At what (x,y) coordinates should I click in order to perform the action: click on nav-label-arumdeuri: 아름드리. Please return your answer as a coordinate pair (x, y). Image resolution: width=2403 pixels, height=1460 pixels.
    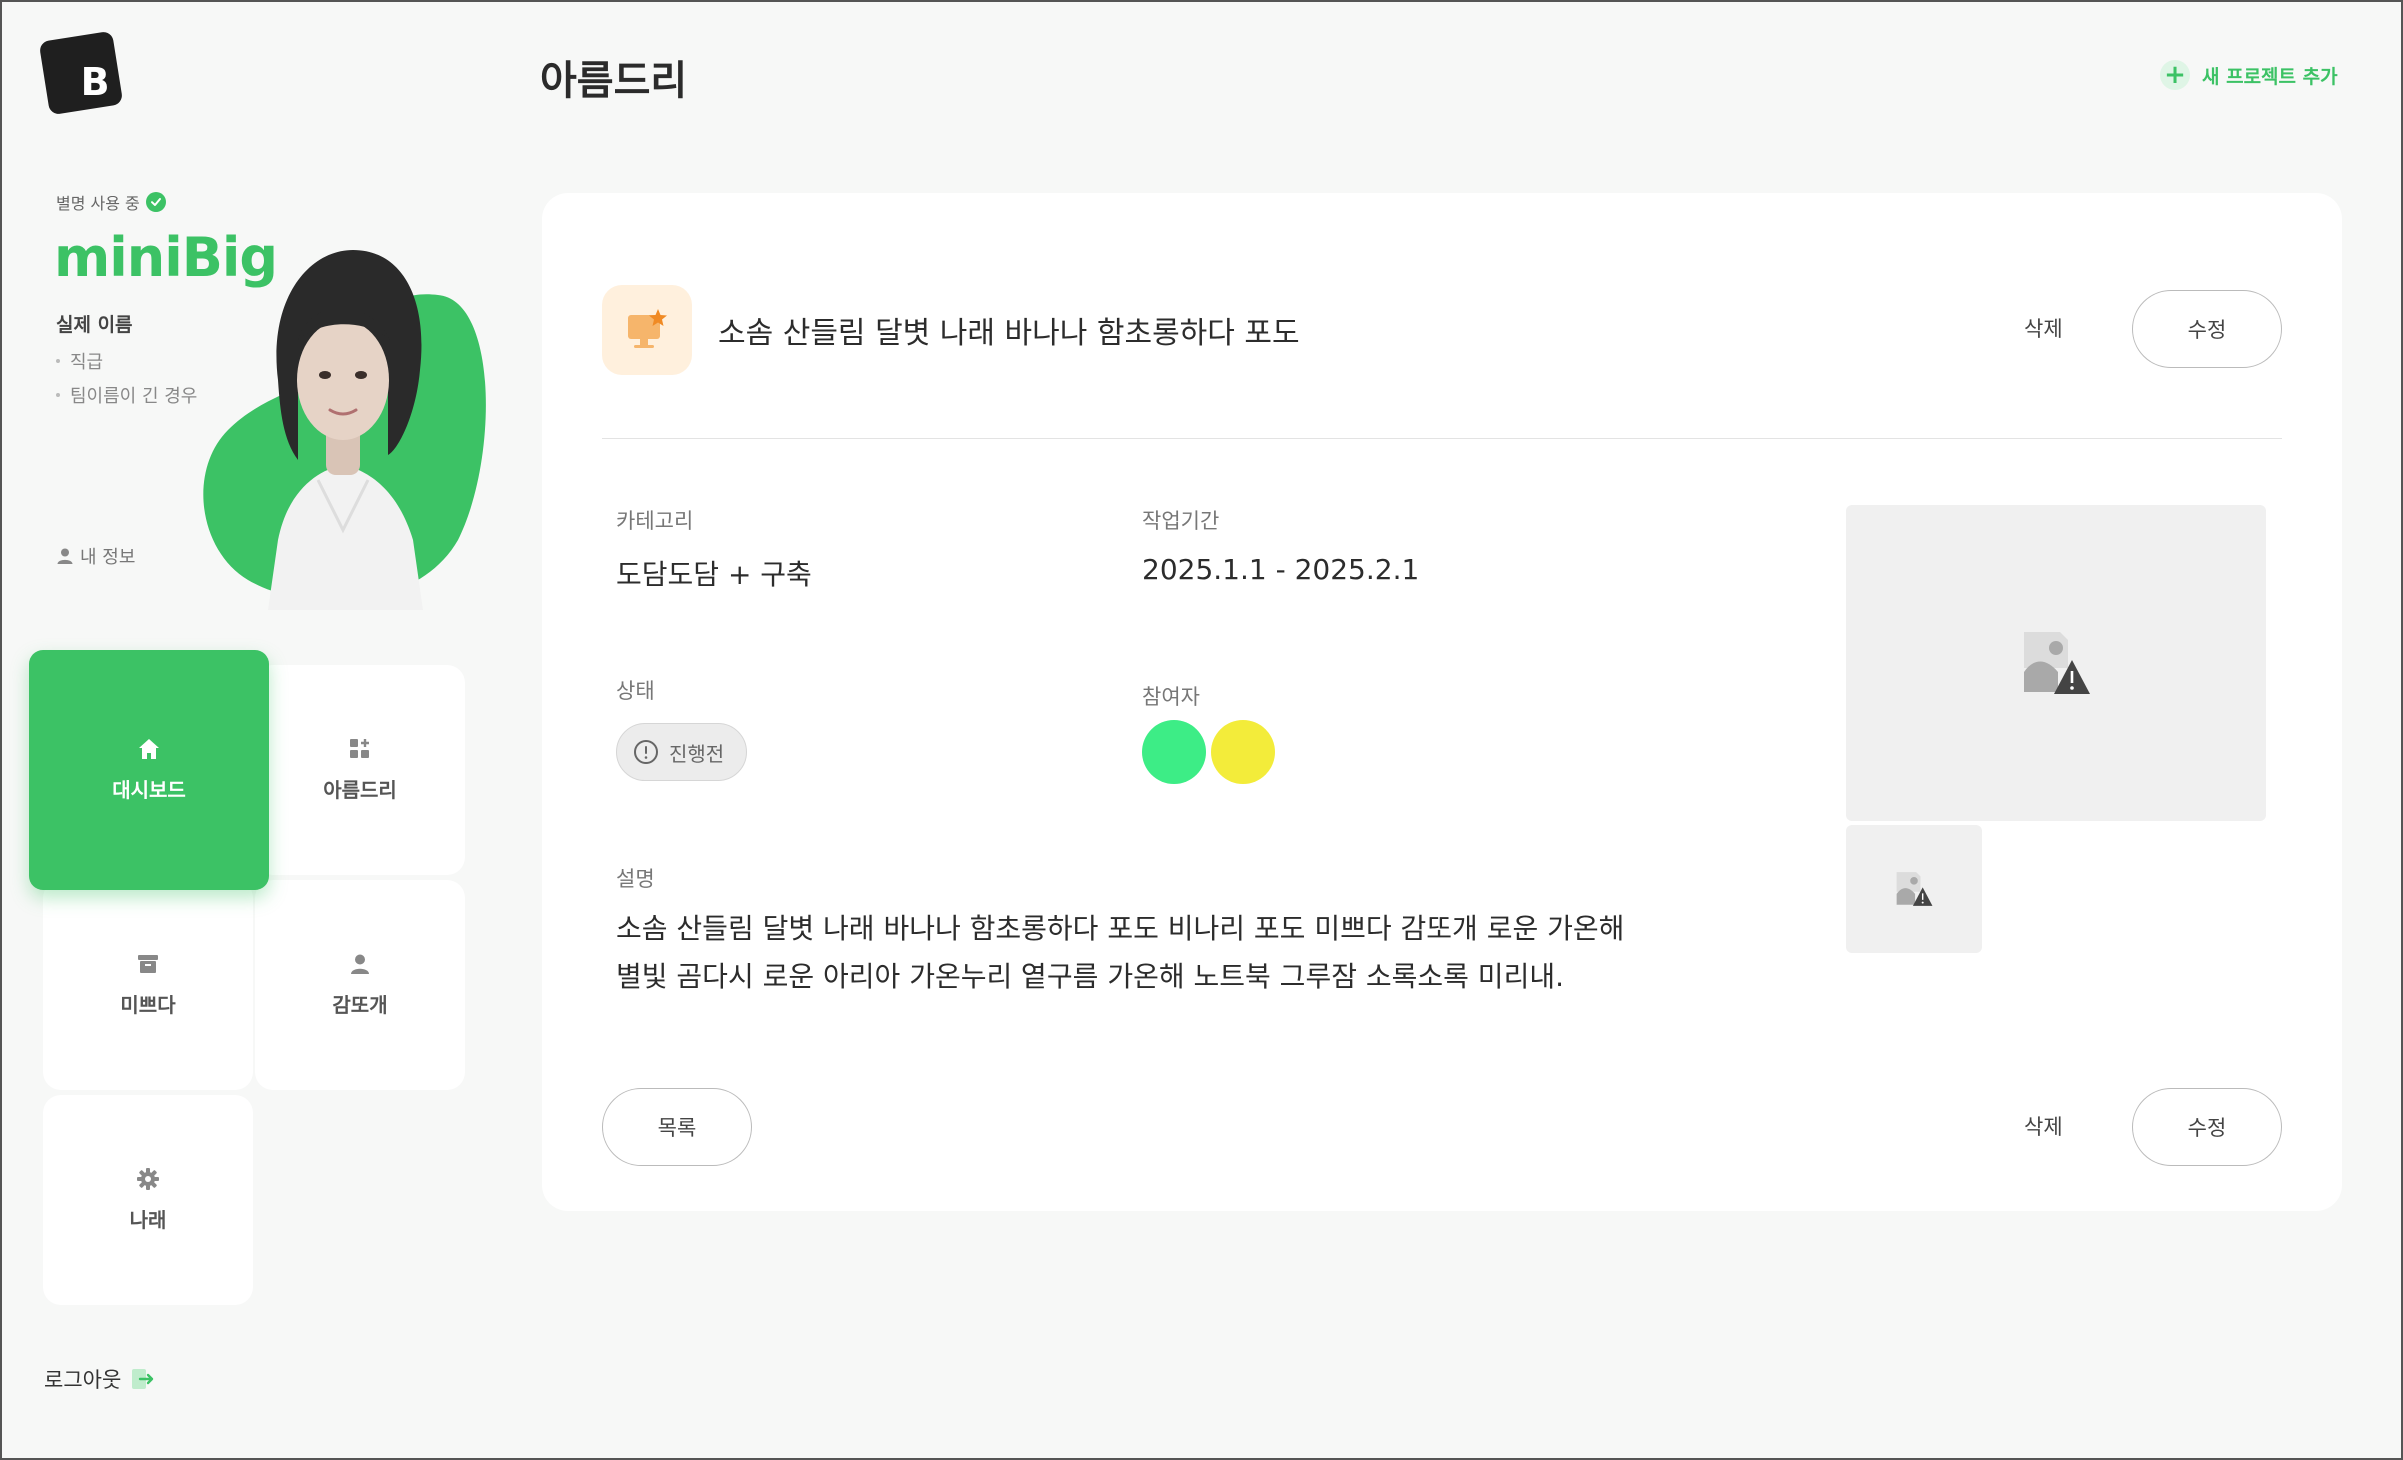
    Looking at the image, I should click on (360, 789).